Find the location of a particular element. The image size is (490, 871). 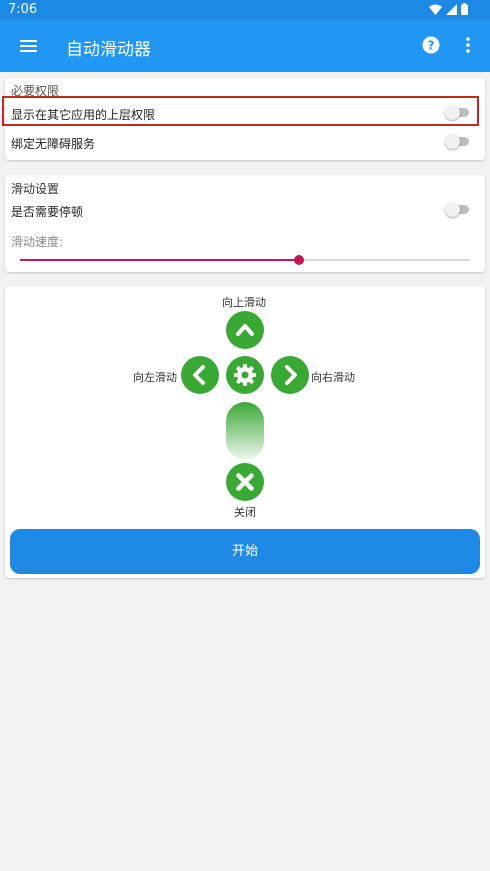

speed-slider is located at coordinates (245, 260).